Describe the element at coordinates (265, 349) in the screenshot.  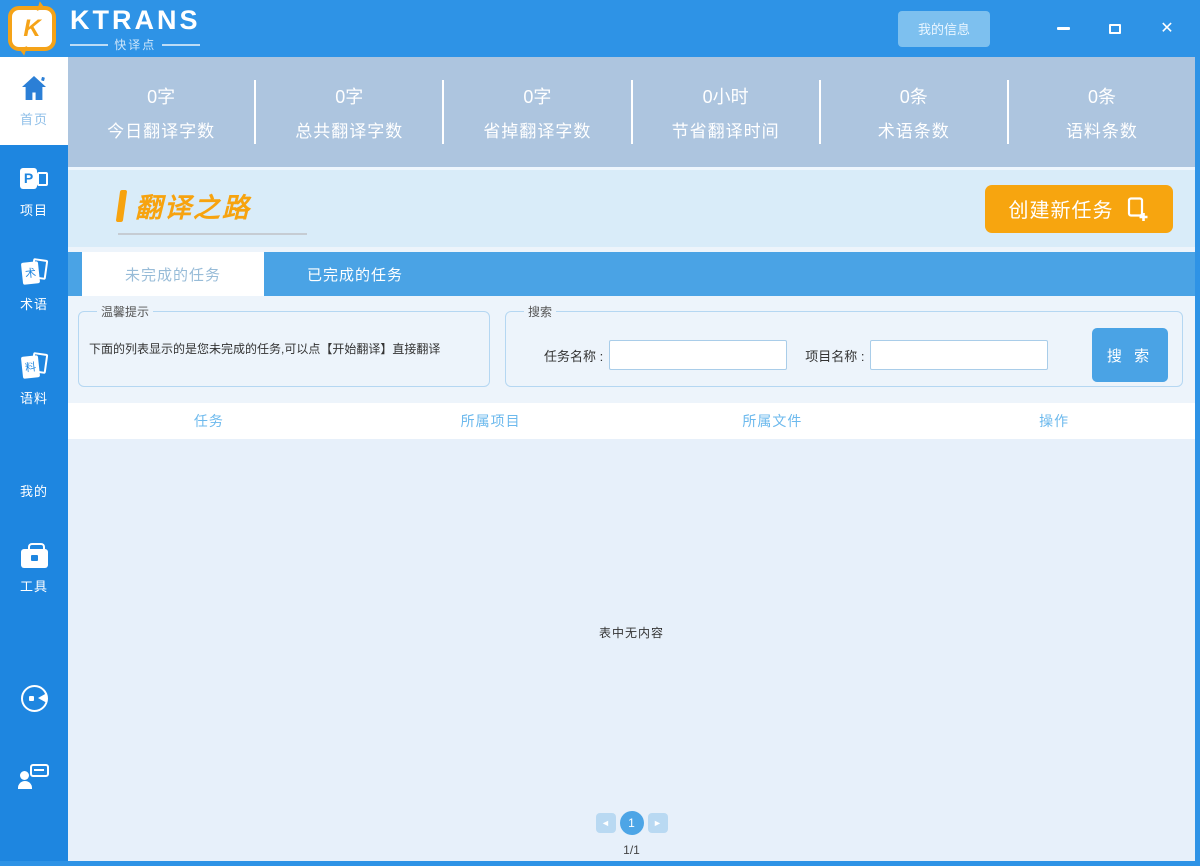
I see `tip-text: 下面的列表显示的是您未完成的任务,可以点【开始翻译】直接翻译` at that location.